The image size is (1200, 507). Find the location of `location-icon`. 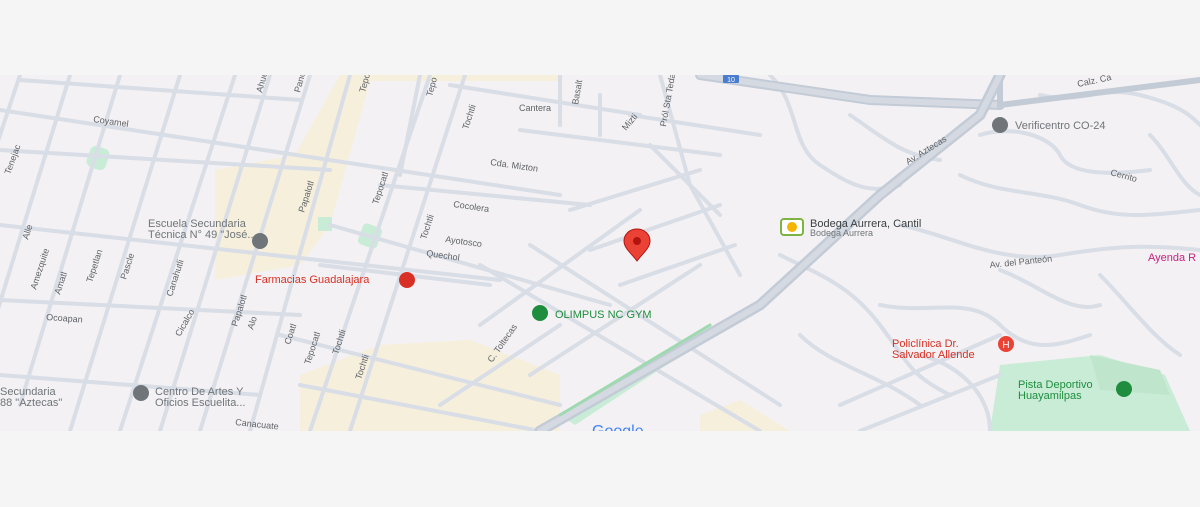

location-icon is located at coordinates (1000, 125).